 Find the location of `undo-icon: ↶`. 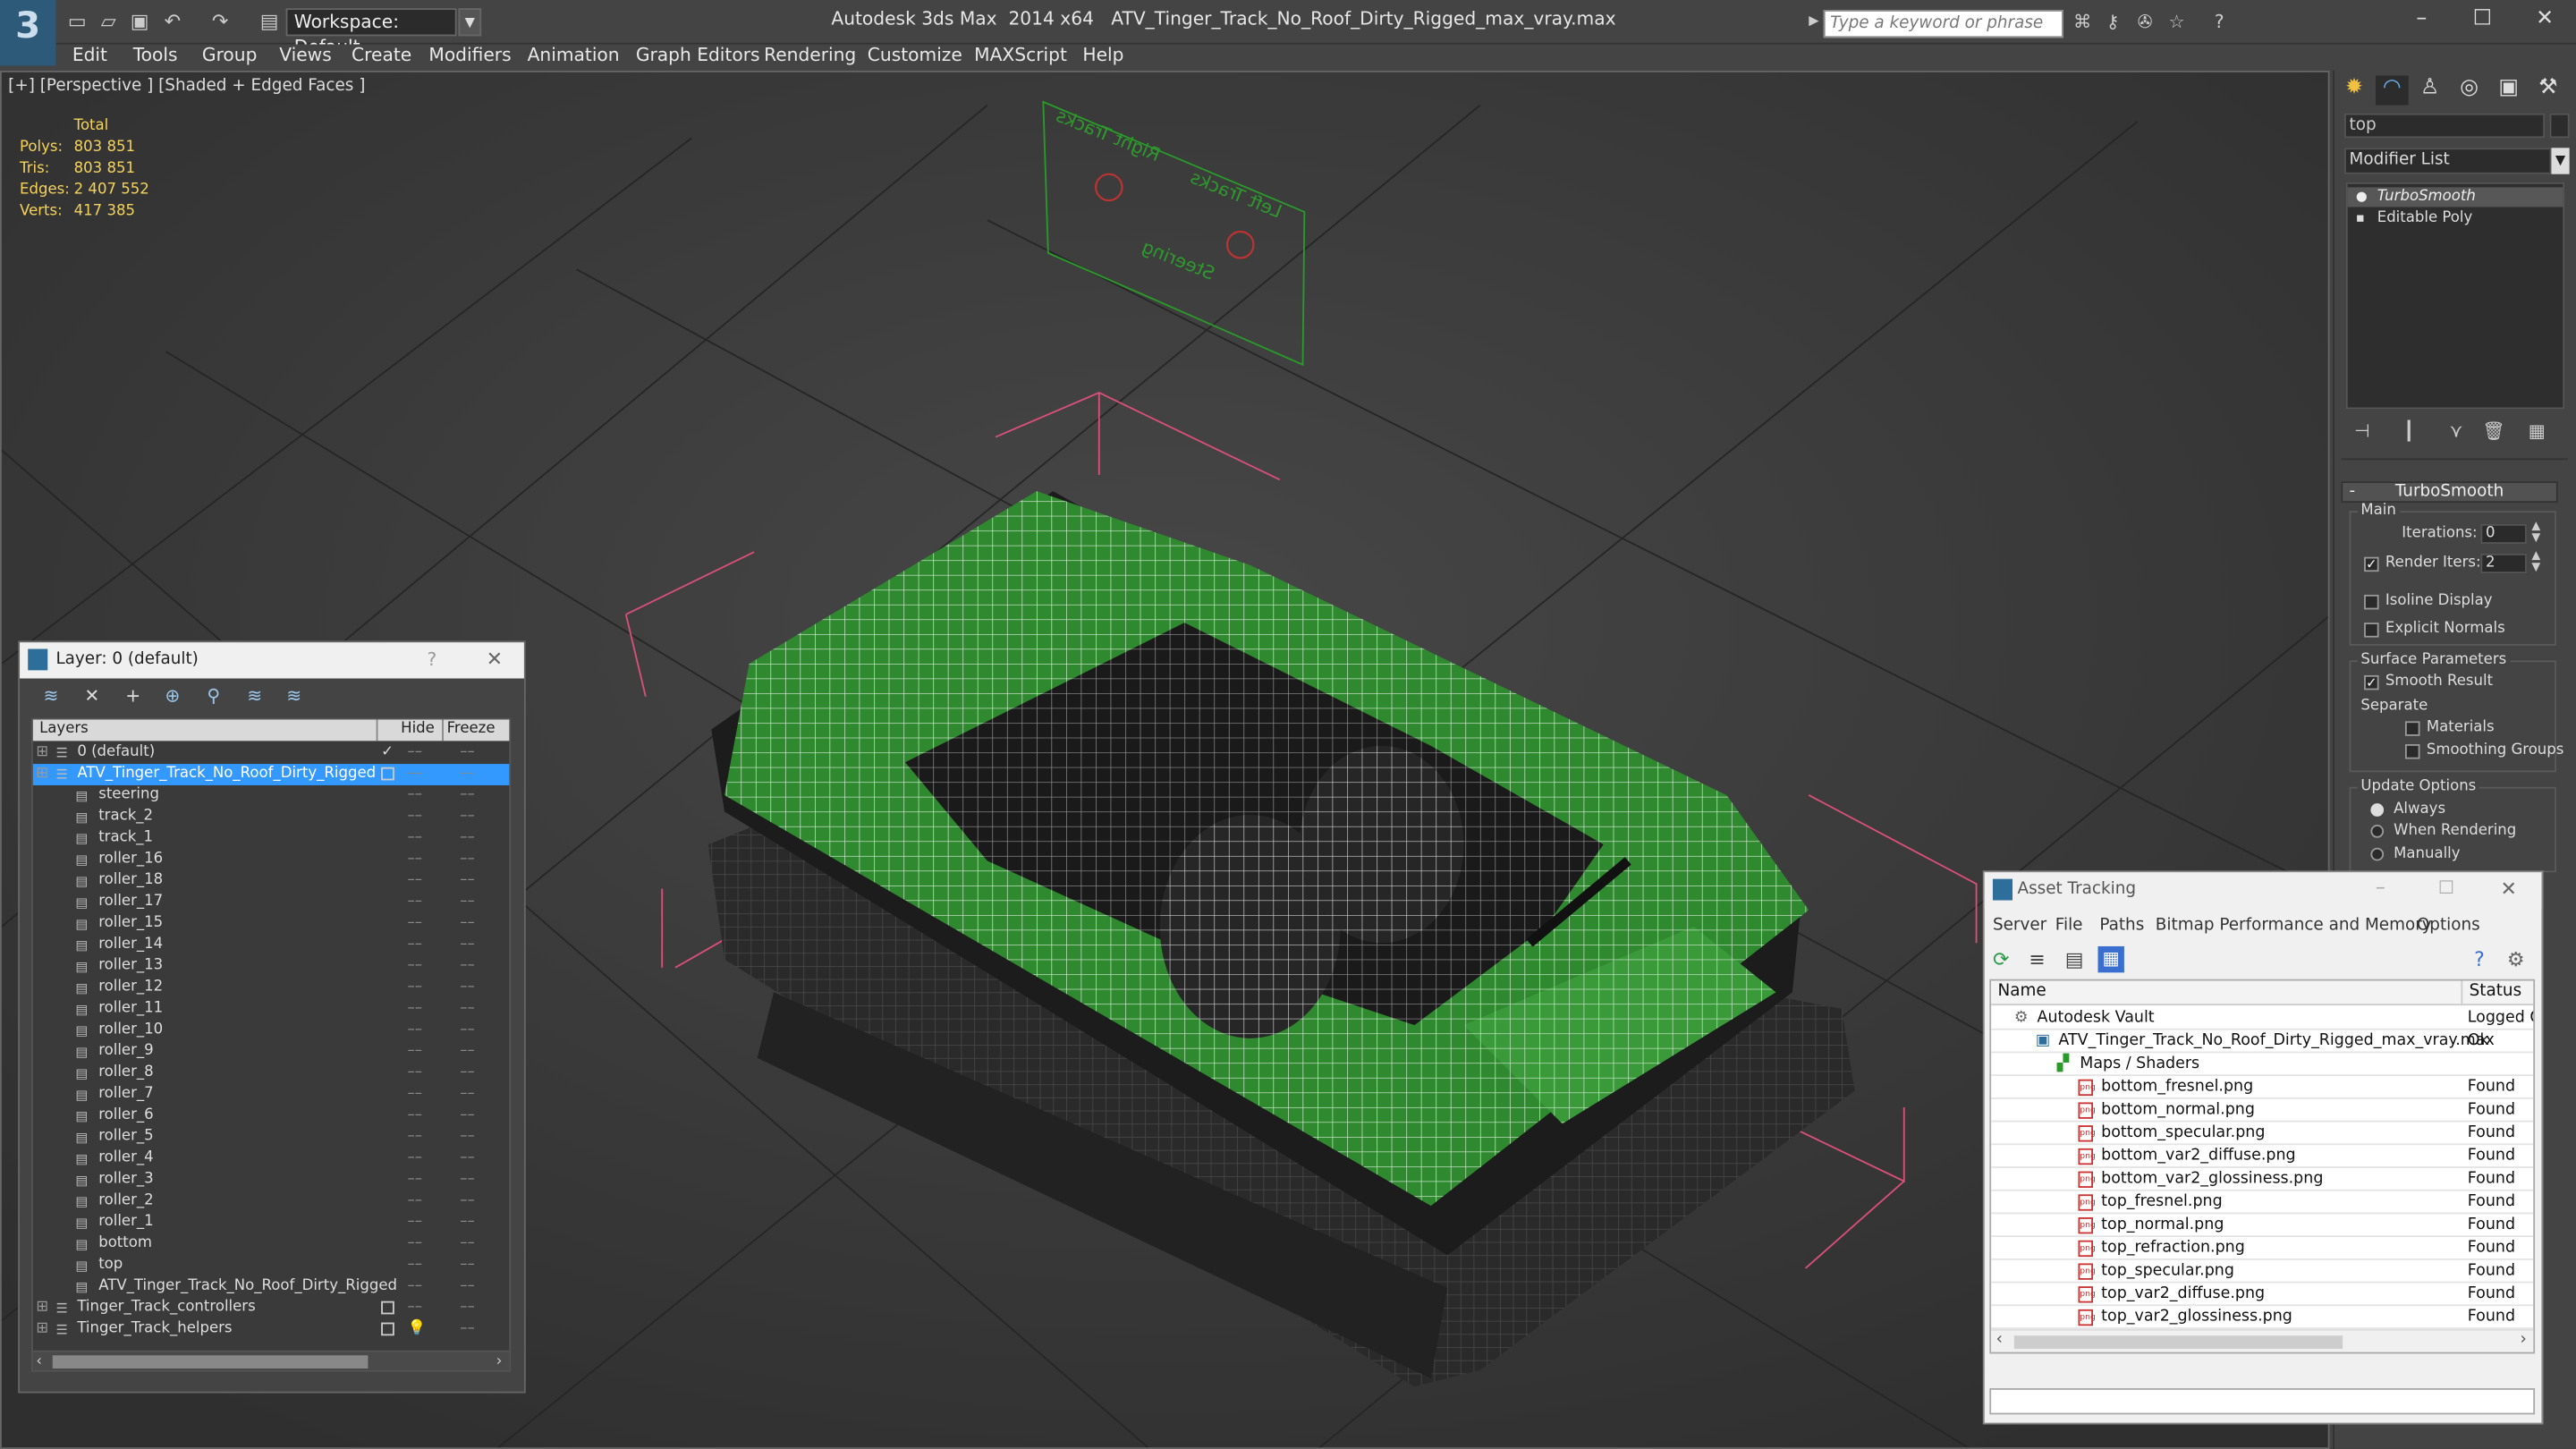

undo-icon: ↶ is located at coordinates (172, 21).